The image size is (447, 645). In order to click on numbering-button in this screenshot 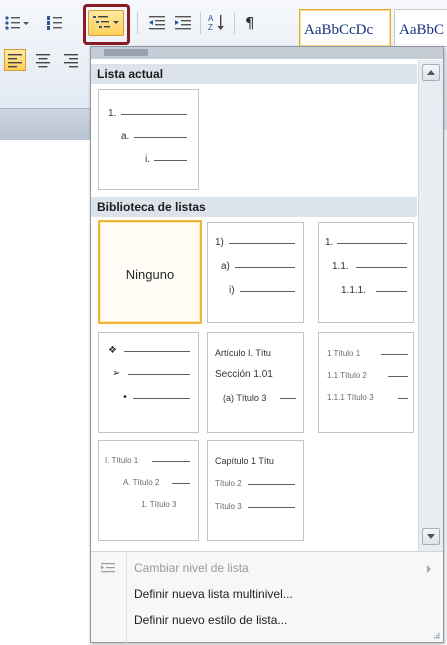, I will do `click(59, 23)`.